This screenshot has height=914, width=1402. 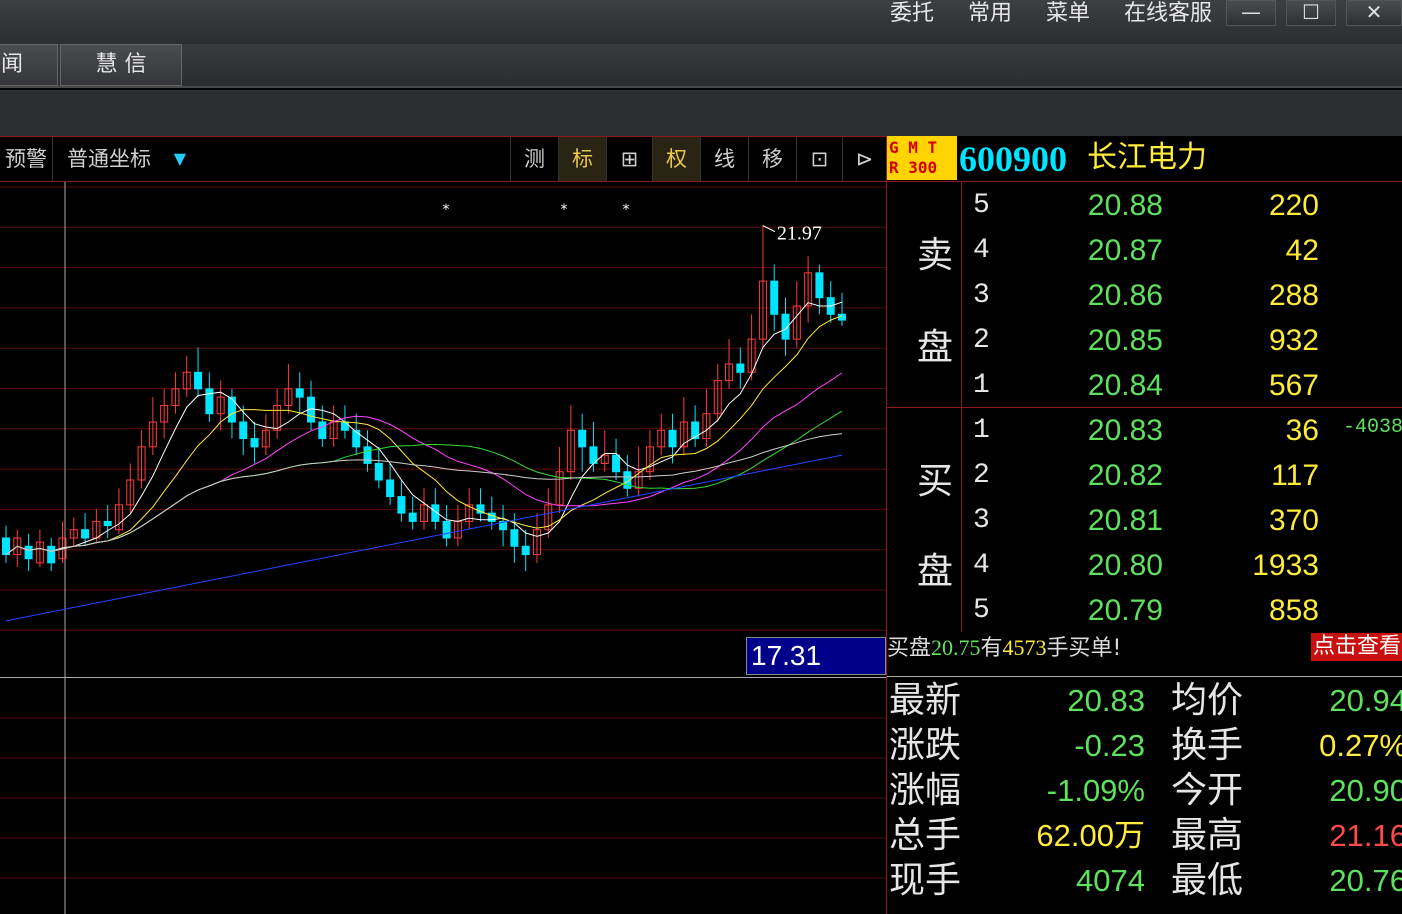 I want to click on ma30-line, so click(x=424, y=483).